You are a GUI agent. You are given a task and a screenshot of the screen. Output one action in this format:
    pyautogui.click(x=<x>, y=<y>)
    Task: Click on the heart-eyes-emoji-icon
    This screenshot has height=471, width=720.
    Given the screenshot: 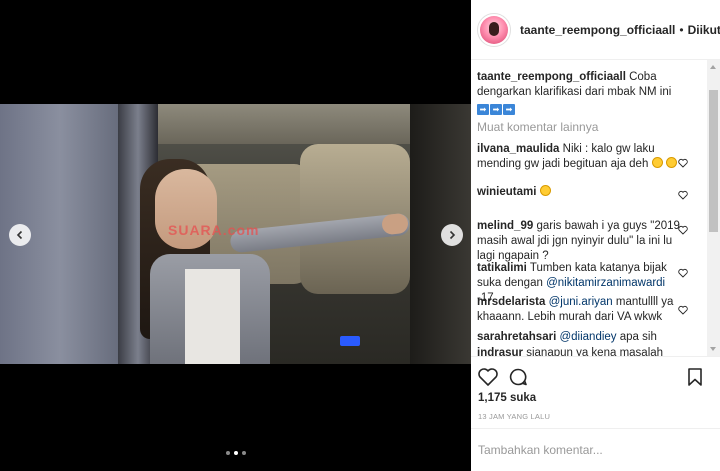 What is the action you would take?
    pyautogui.click(x=545, y=190)
    